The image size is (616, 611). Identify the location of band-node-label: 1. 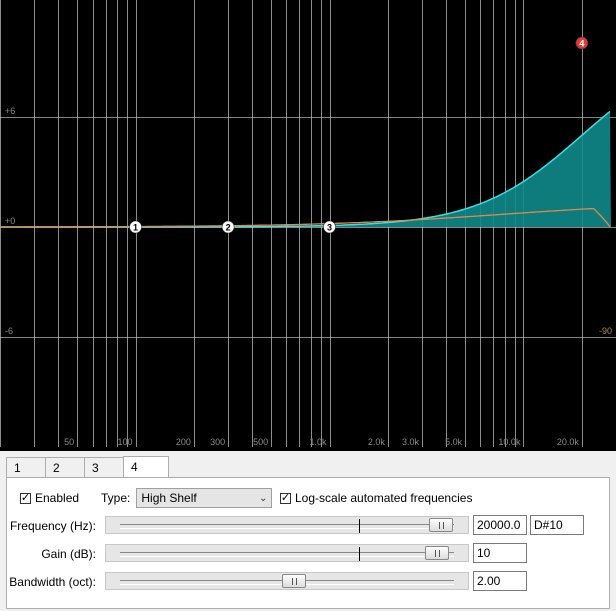
(135, 228).